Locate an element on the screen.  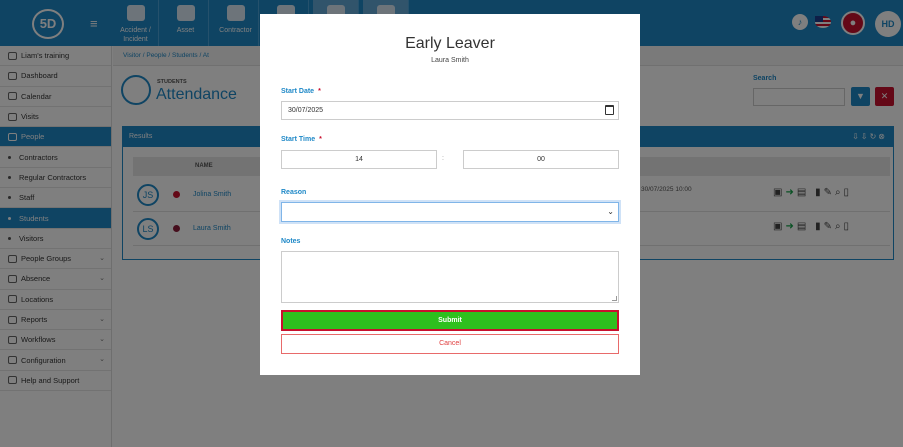
notes-label: Notes is located at coordinates (291, 241).